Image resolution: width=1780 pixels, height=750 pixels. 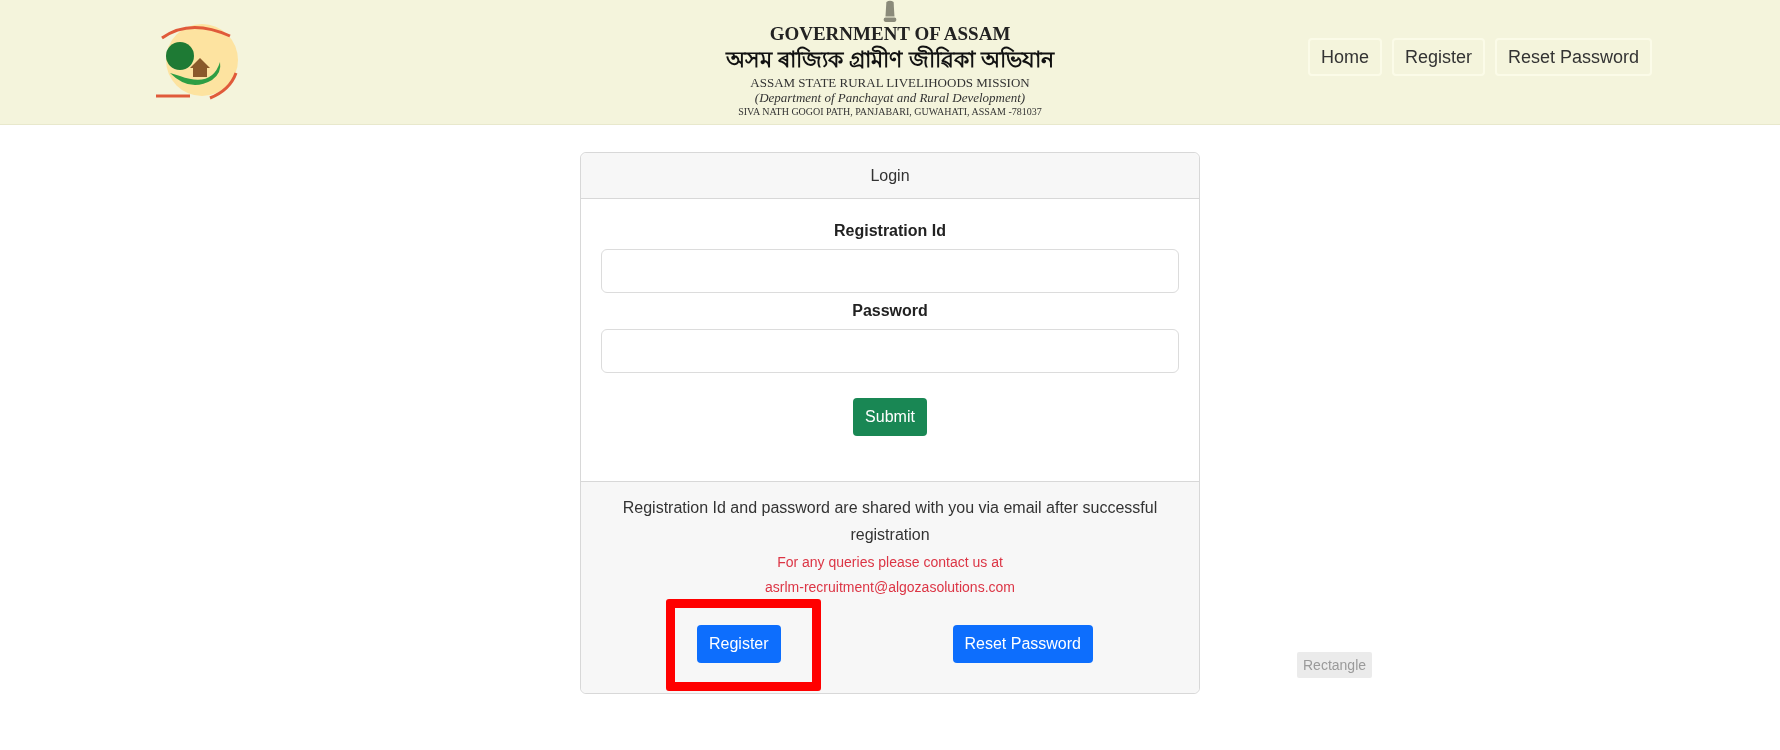 What do you see at coordinates (890, 83) in the screenshot?
I see `header-subtitle: ASSAM STATE RURAL LIVELIHOODS MISSION` at bounding box center [890, 83].